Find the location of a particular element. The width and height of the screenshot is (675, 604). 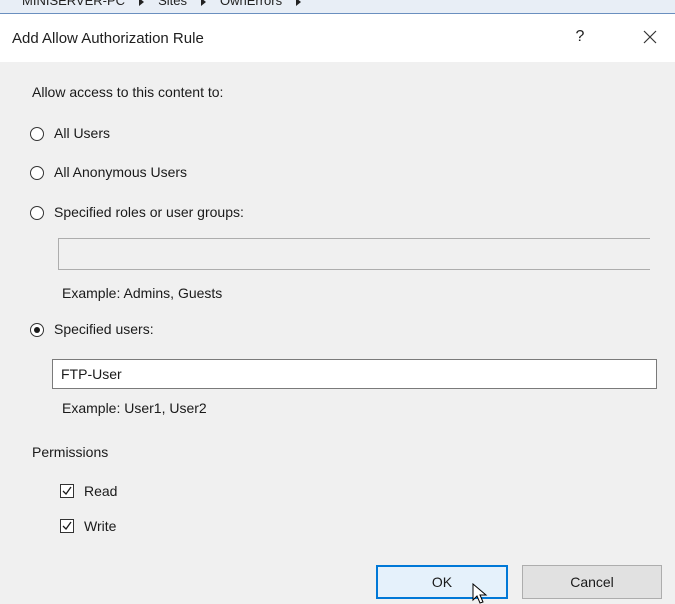

checkbox-write is located at coordinates (67, 526).